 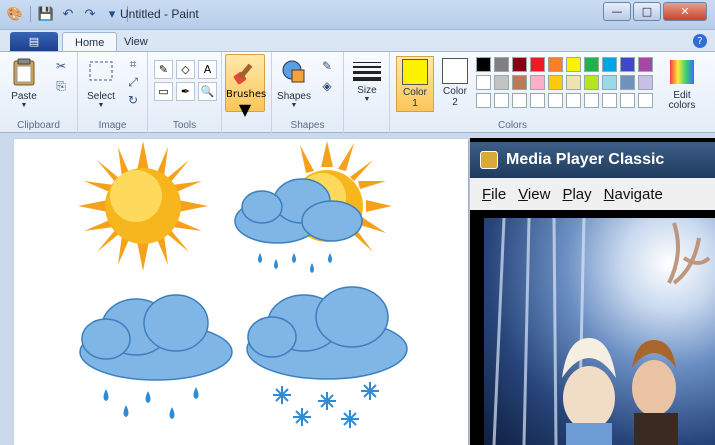 I want to click on color1-number: 1, so click(x=415, y=103).